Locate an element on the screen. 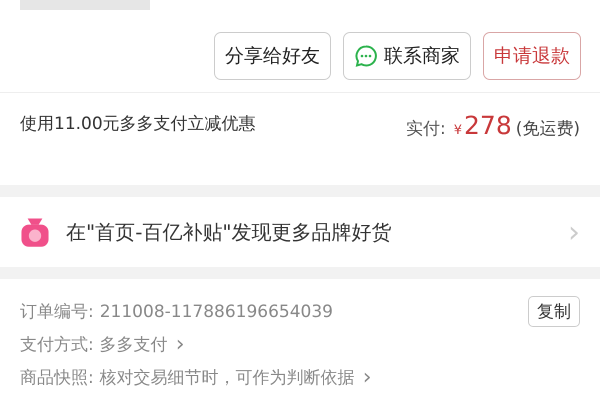 This screenshot has width=600, height=400. discount-note: 使用11.00元多多支付立减优惠 is located at coordinates (138, 124).